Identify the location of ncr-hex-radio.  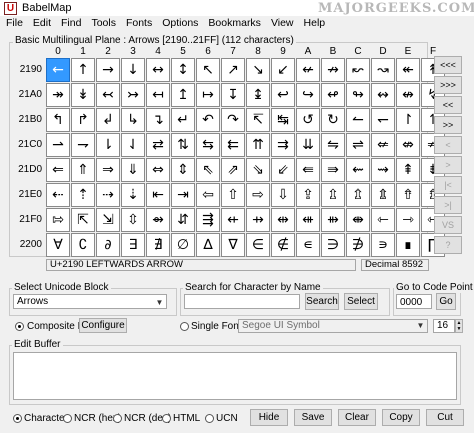
(67, 418).